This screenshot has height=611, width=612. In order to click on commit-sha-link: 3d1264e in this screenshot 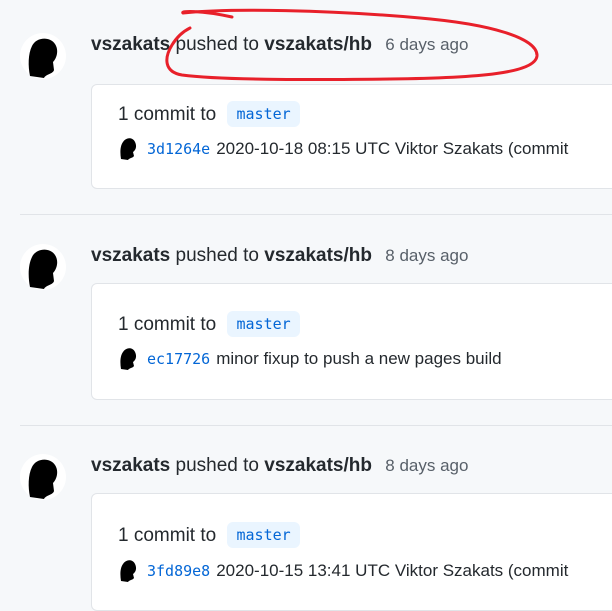, I will do `click(178, 149)`.